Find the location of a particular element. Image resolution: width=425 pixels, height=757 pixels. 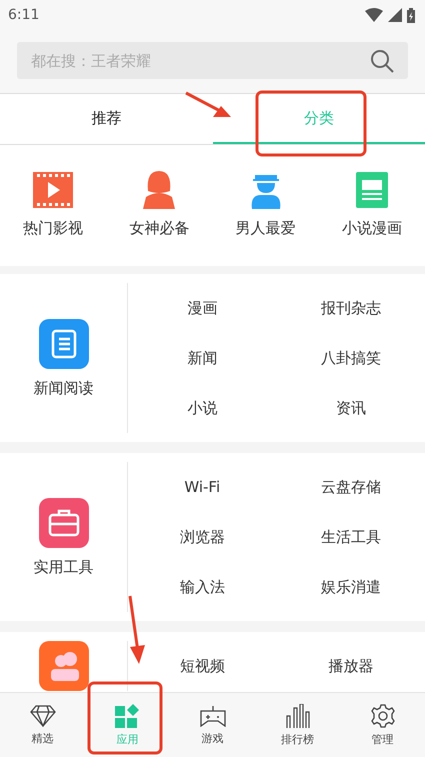

category-link: 短视频 is located at coordinates (202, 666).